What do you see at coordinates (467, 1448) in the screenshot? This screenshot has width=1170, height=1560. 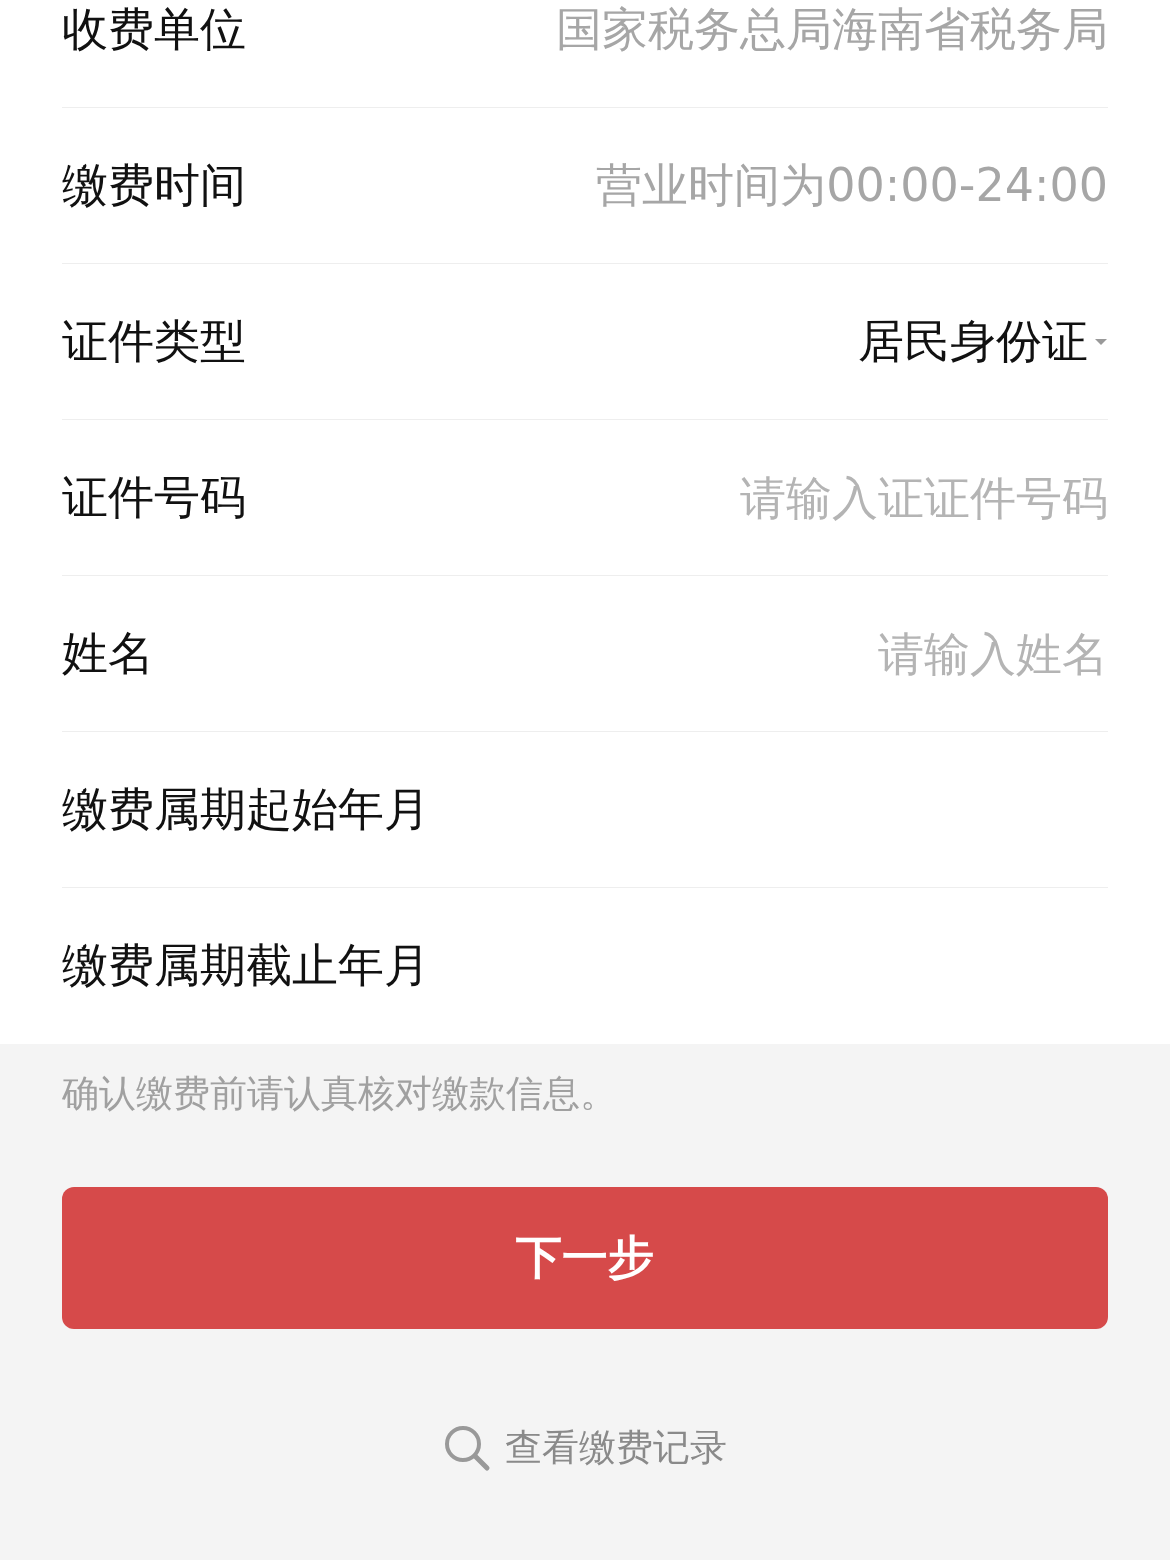 I see `search-icon` at bounding box center [467, 1448].